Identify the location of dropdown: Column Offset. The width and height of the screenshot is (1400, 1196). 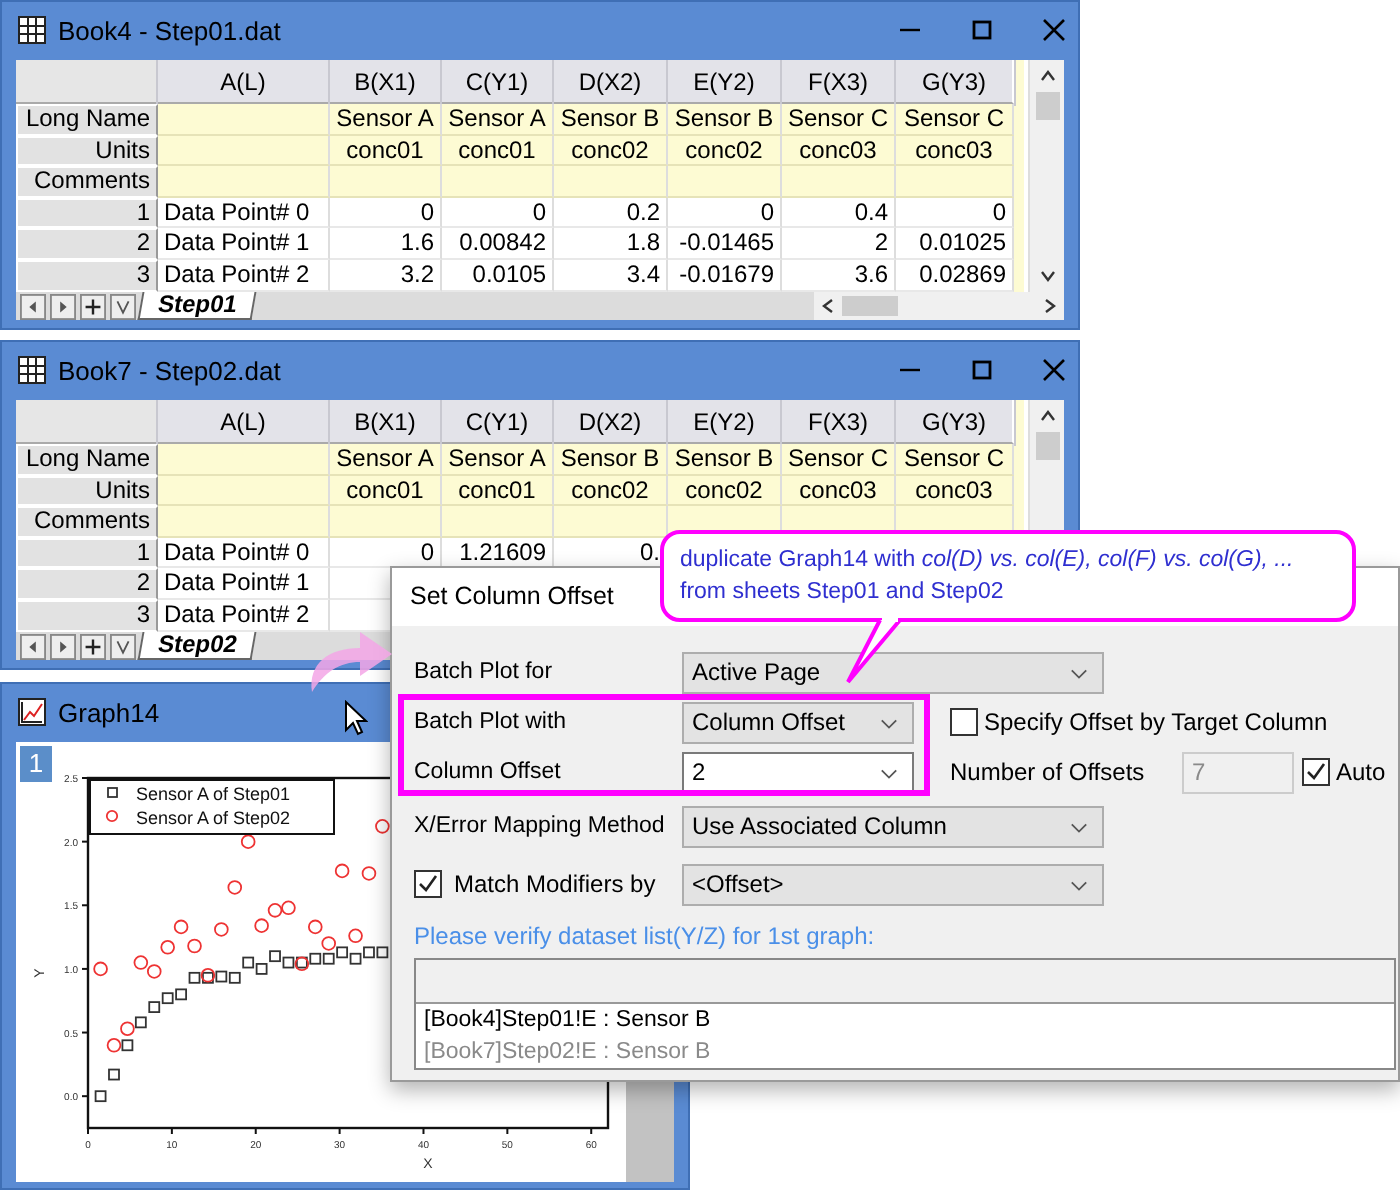
(798, 722).